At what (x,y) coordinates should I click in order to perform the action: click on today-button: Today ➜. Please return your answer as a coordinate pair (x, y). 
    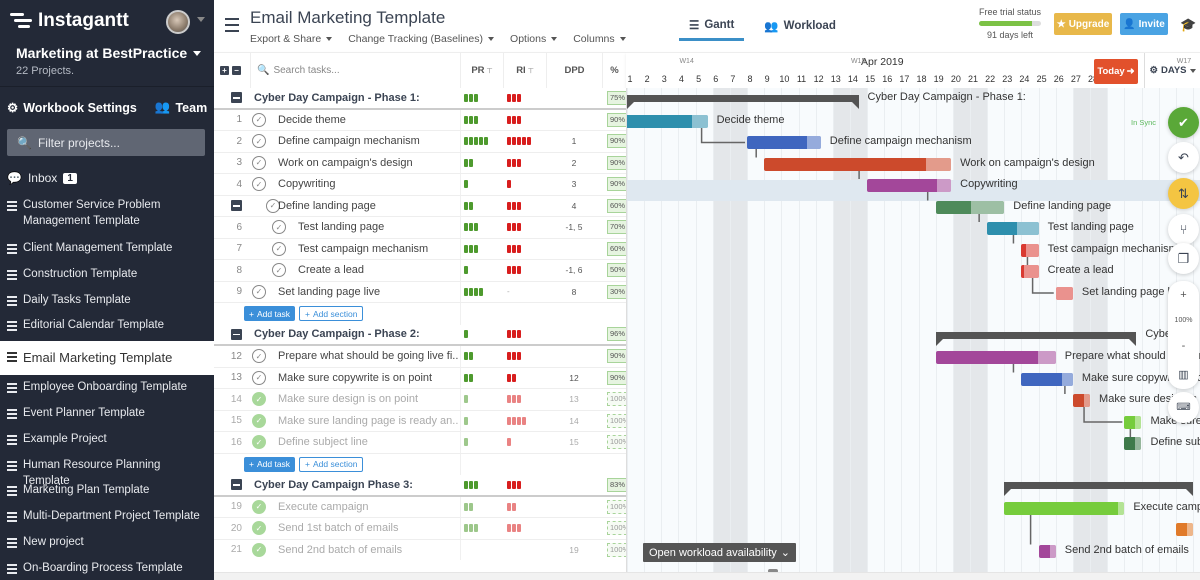
    Looking at the image, I should click on (1116, 71).